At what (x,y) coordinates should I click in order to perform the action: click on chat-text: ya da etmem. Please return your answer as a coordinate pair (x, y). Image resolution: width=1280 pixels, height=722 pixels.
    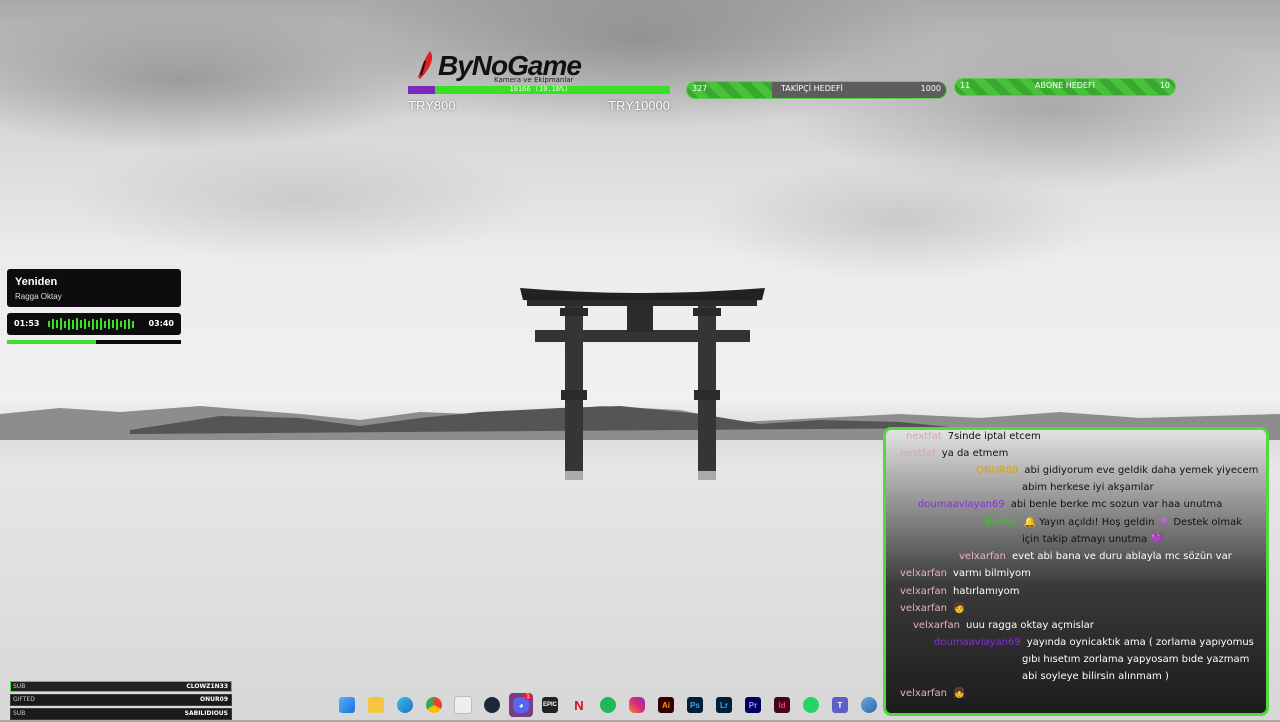
    Looking at the image, I should click on (975, 453).